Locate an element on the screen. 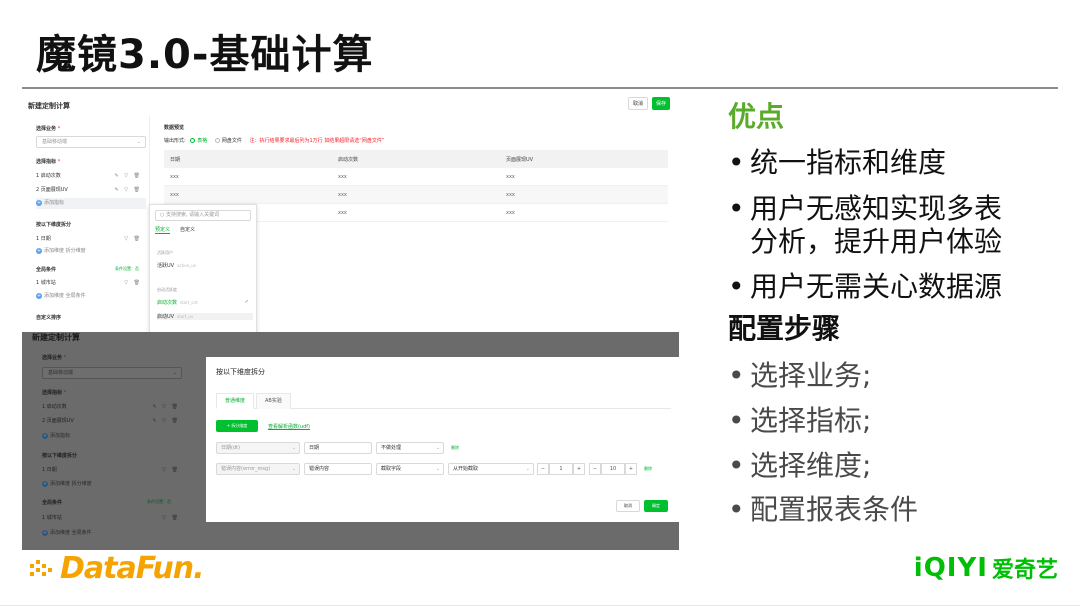  add-split-dimension-button: + 拆分维度 is located at coordinates (237, 426).